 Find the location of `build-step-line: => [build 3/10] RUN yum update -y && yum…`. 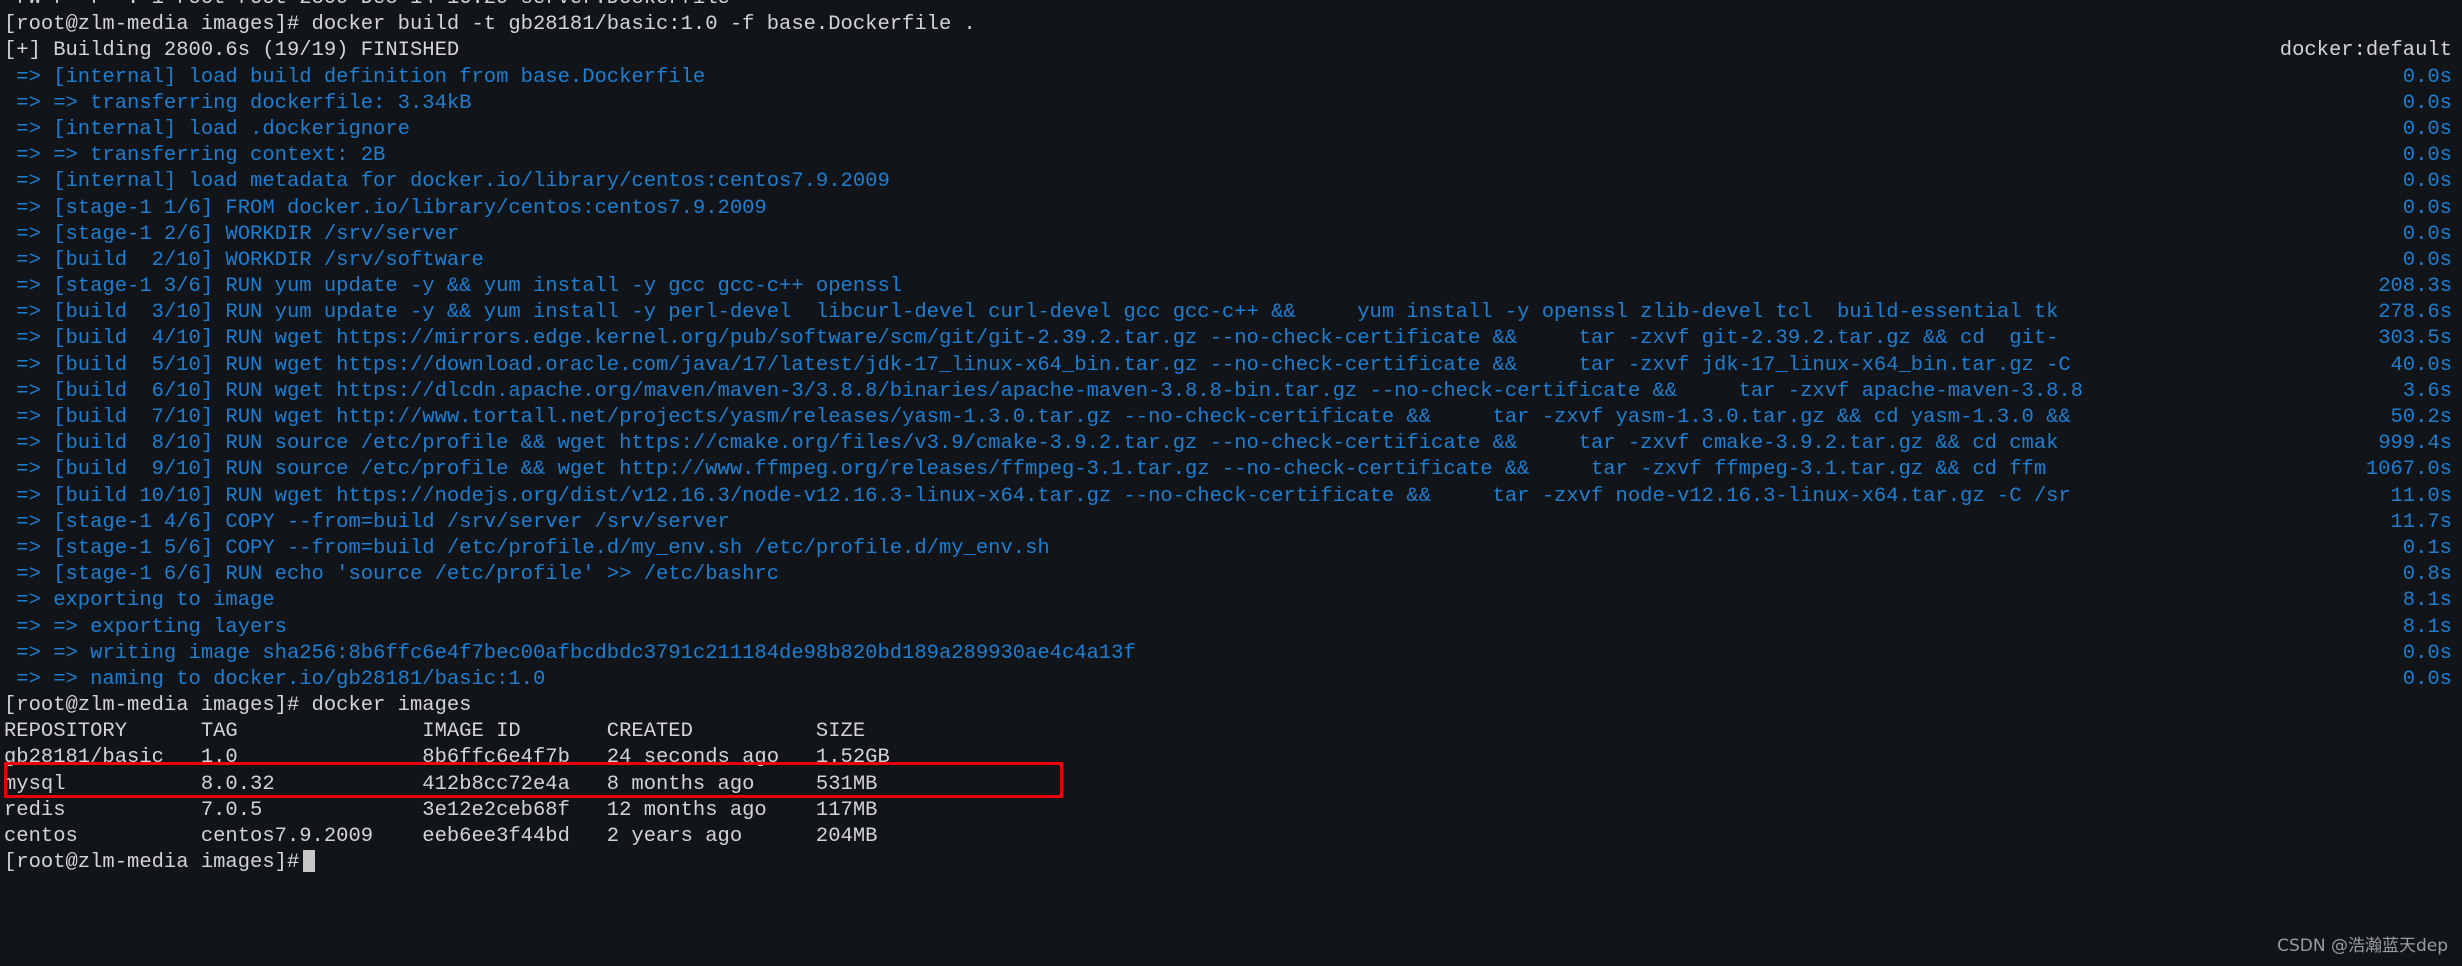

build-step-line: => [build 3/10] RUN yum update -y && yum… is located at coordinates (1228, 313).